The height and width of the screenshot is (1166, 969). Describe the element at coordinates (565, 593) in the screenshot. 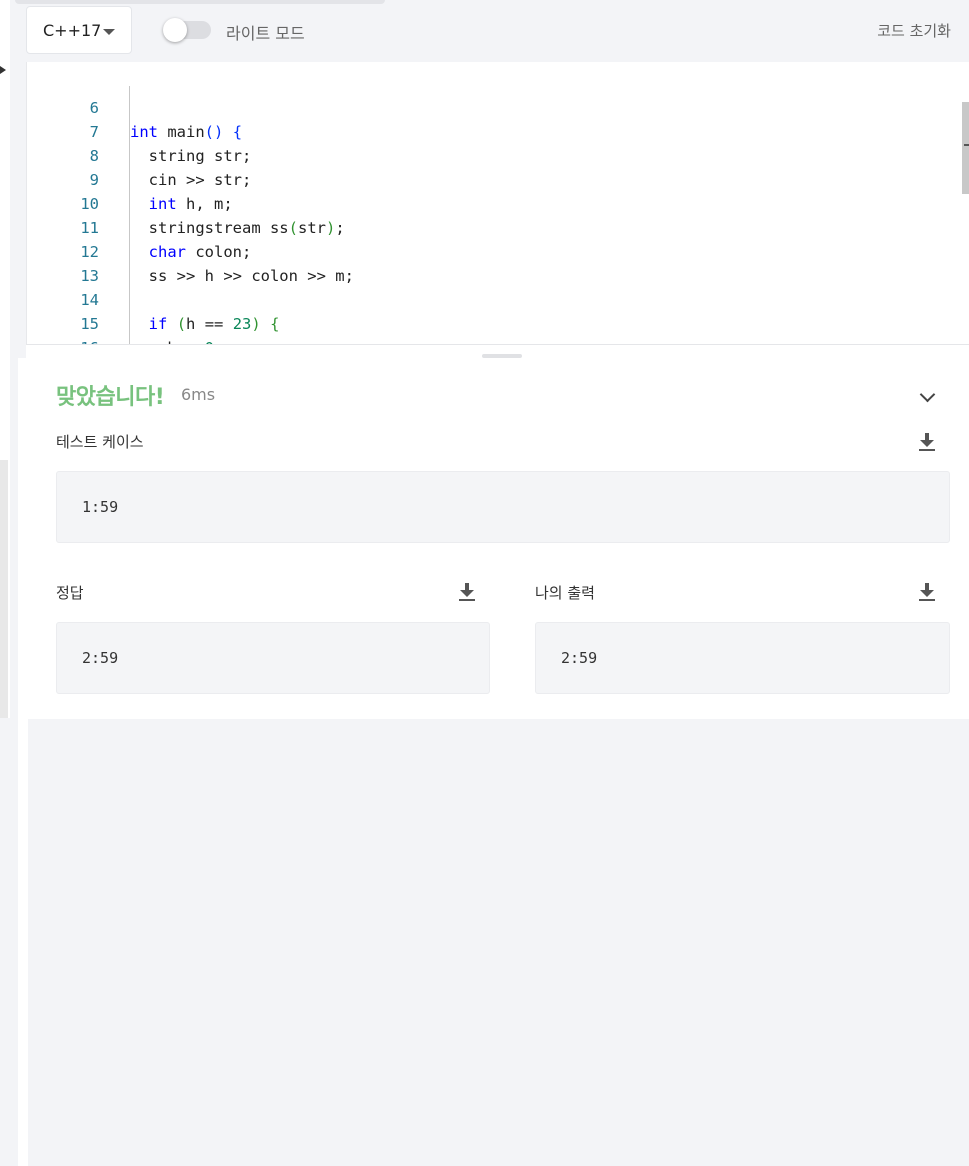

I see `my-output-label: 나의 출력` at that location.